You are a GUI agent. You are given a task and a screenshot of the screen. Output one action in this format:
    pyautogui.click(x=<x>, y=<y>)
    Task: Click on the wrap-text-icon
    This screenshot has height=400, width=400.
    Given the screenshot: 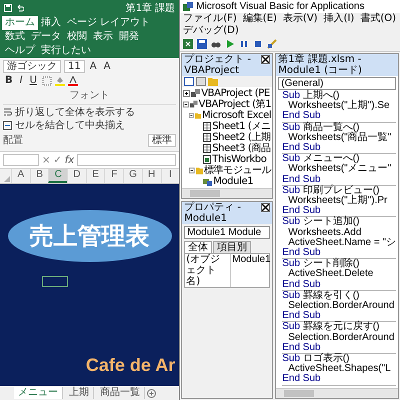 What is the action you would take?
    pyautogui.click(x=7, y=112)
    